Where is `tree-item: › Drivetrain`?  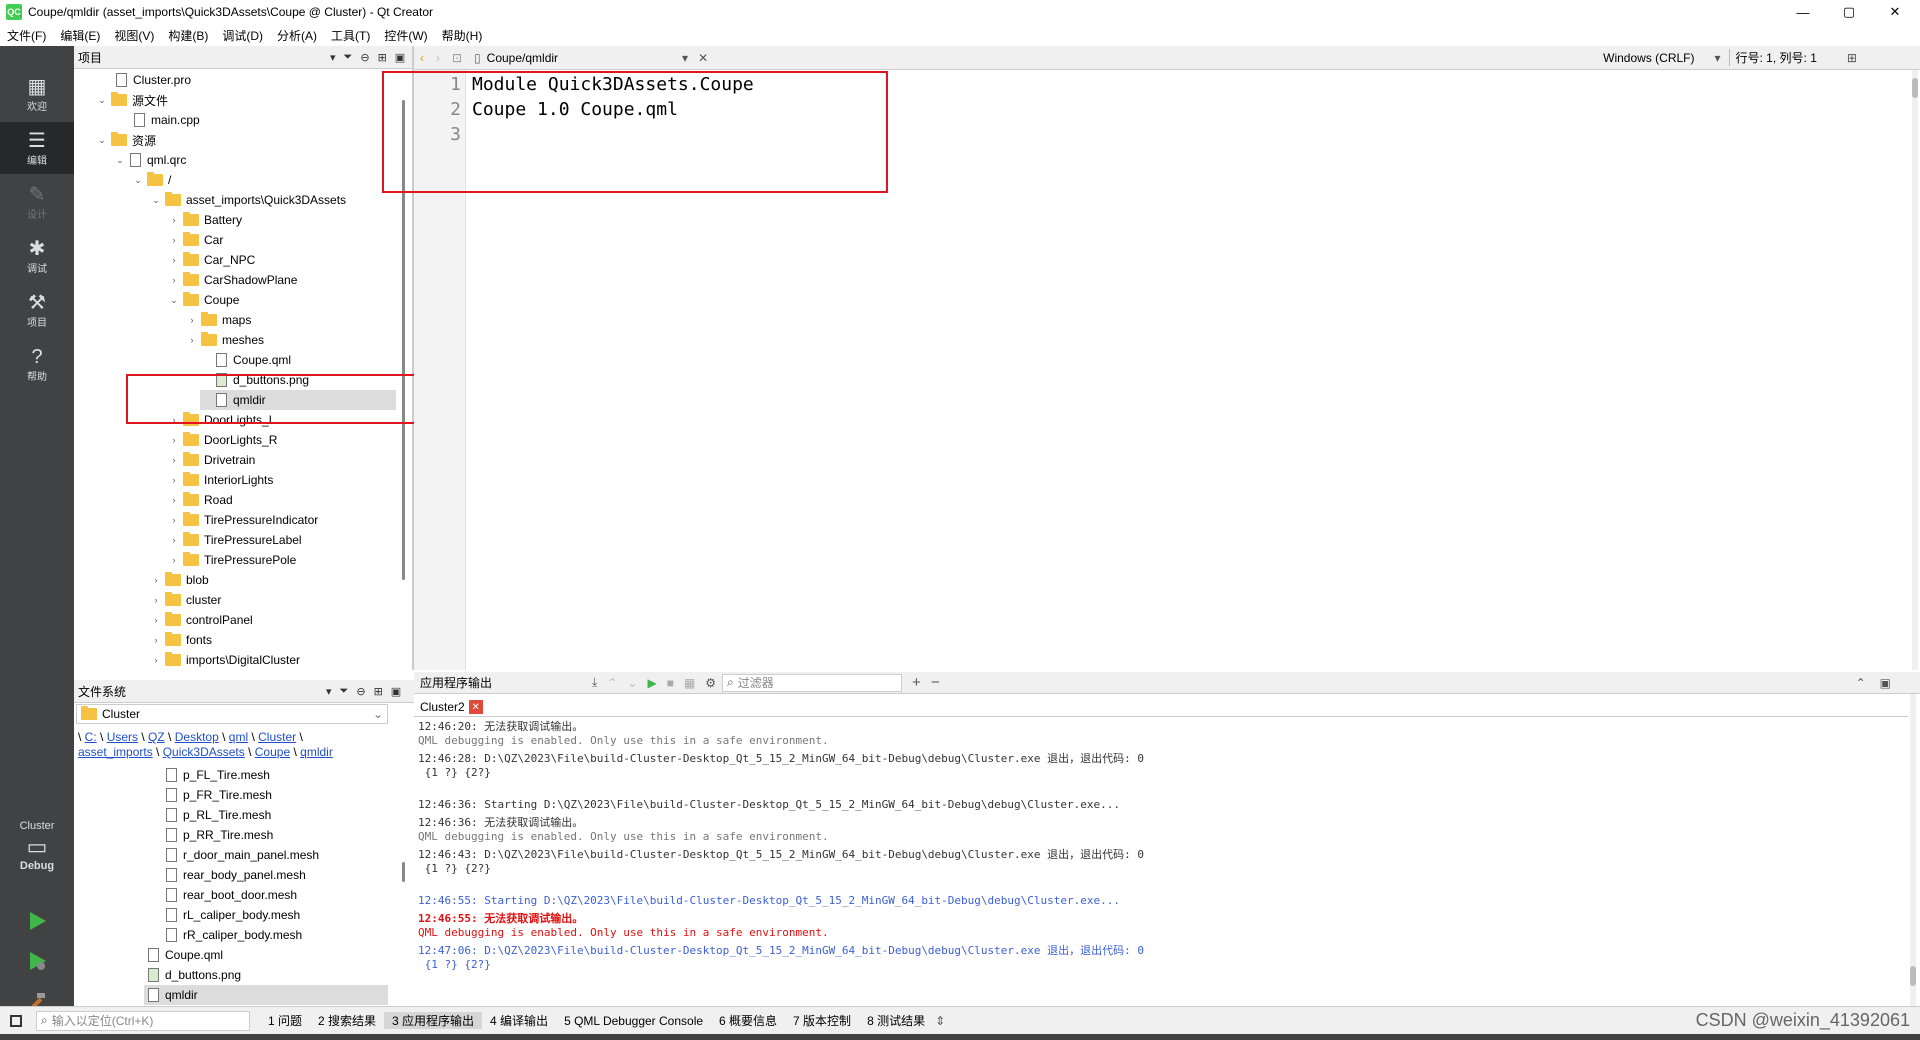 tree-item: › Drivetrain is located at coordinates (211, 460).